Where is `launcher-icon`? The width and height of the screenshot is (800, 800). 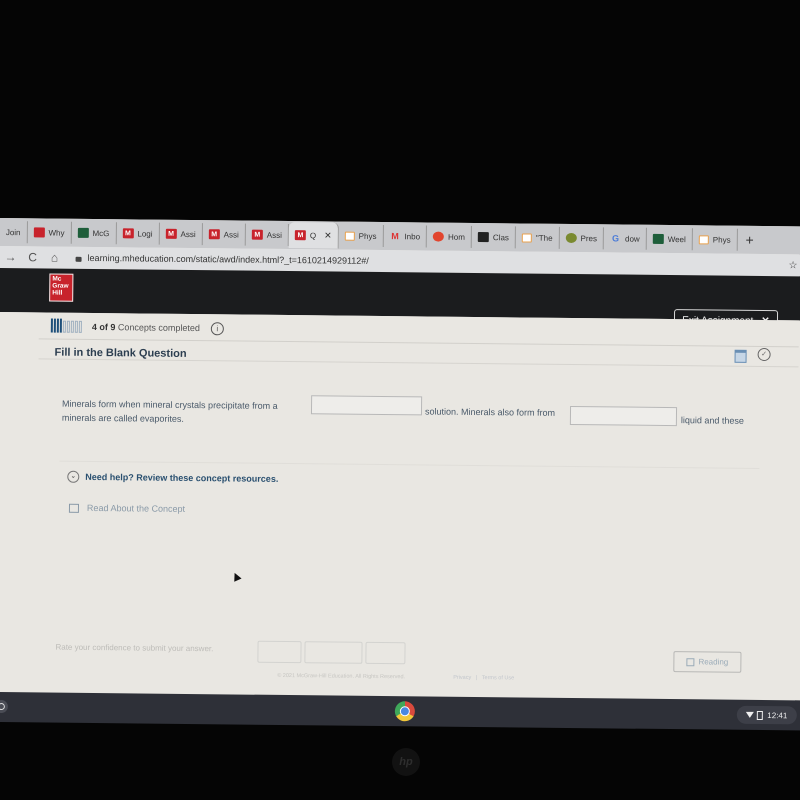 launcher-icon is located at coordinates (4, 706).